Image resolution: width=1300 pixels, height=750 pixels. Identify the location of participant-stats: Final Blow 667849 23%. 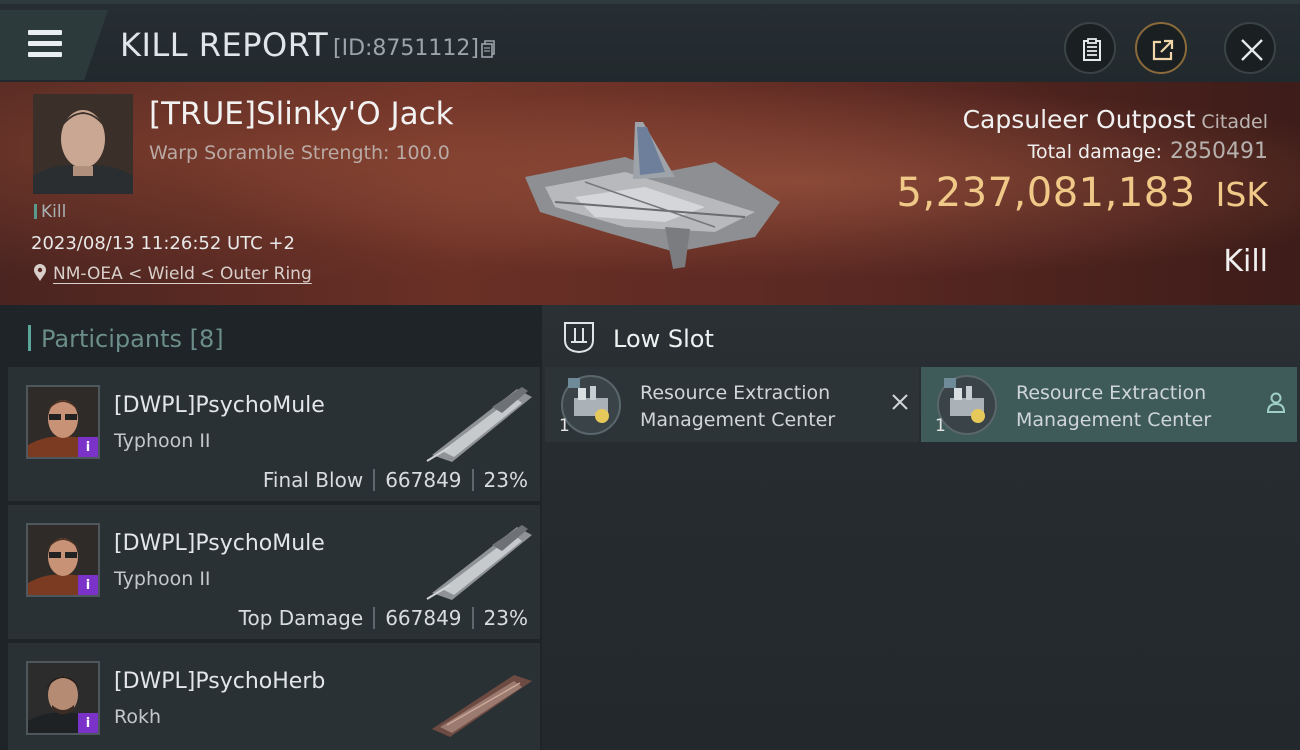
(395, 480).